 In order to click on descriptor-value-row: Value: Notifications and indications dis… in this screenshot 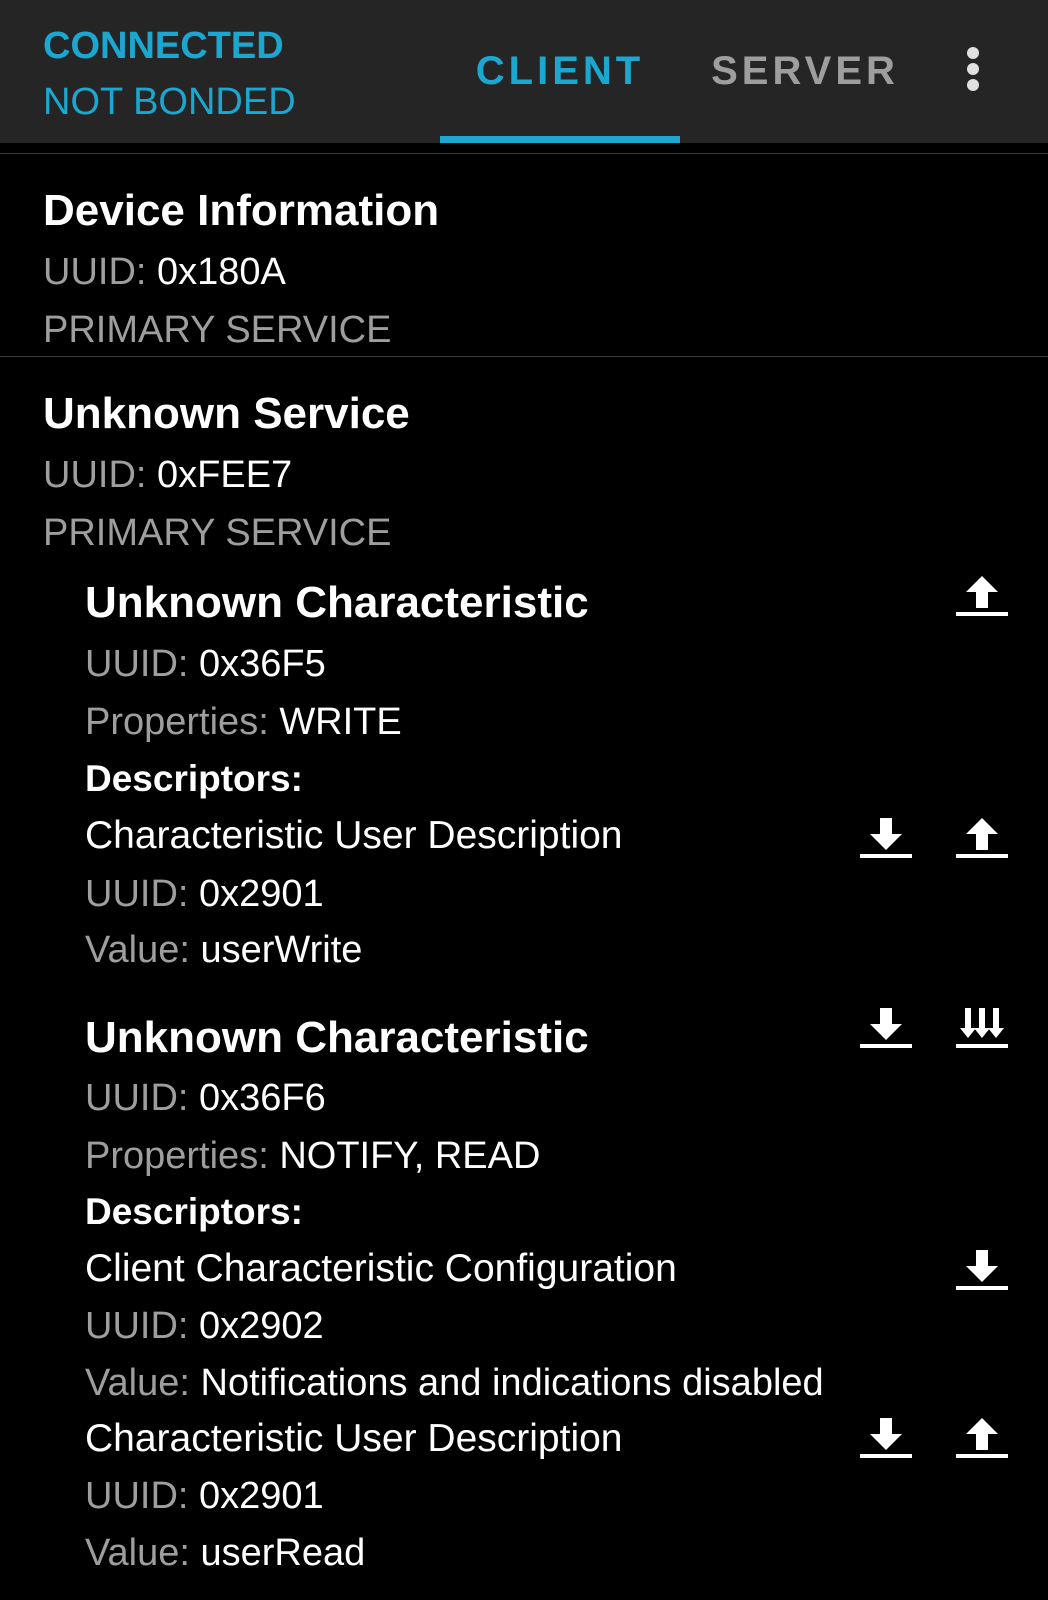, I will do `click(454, 1383)`.